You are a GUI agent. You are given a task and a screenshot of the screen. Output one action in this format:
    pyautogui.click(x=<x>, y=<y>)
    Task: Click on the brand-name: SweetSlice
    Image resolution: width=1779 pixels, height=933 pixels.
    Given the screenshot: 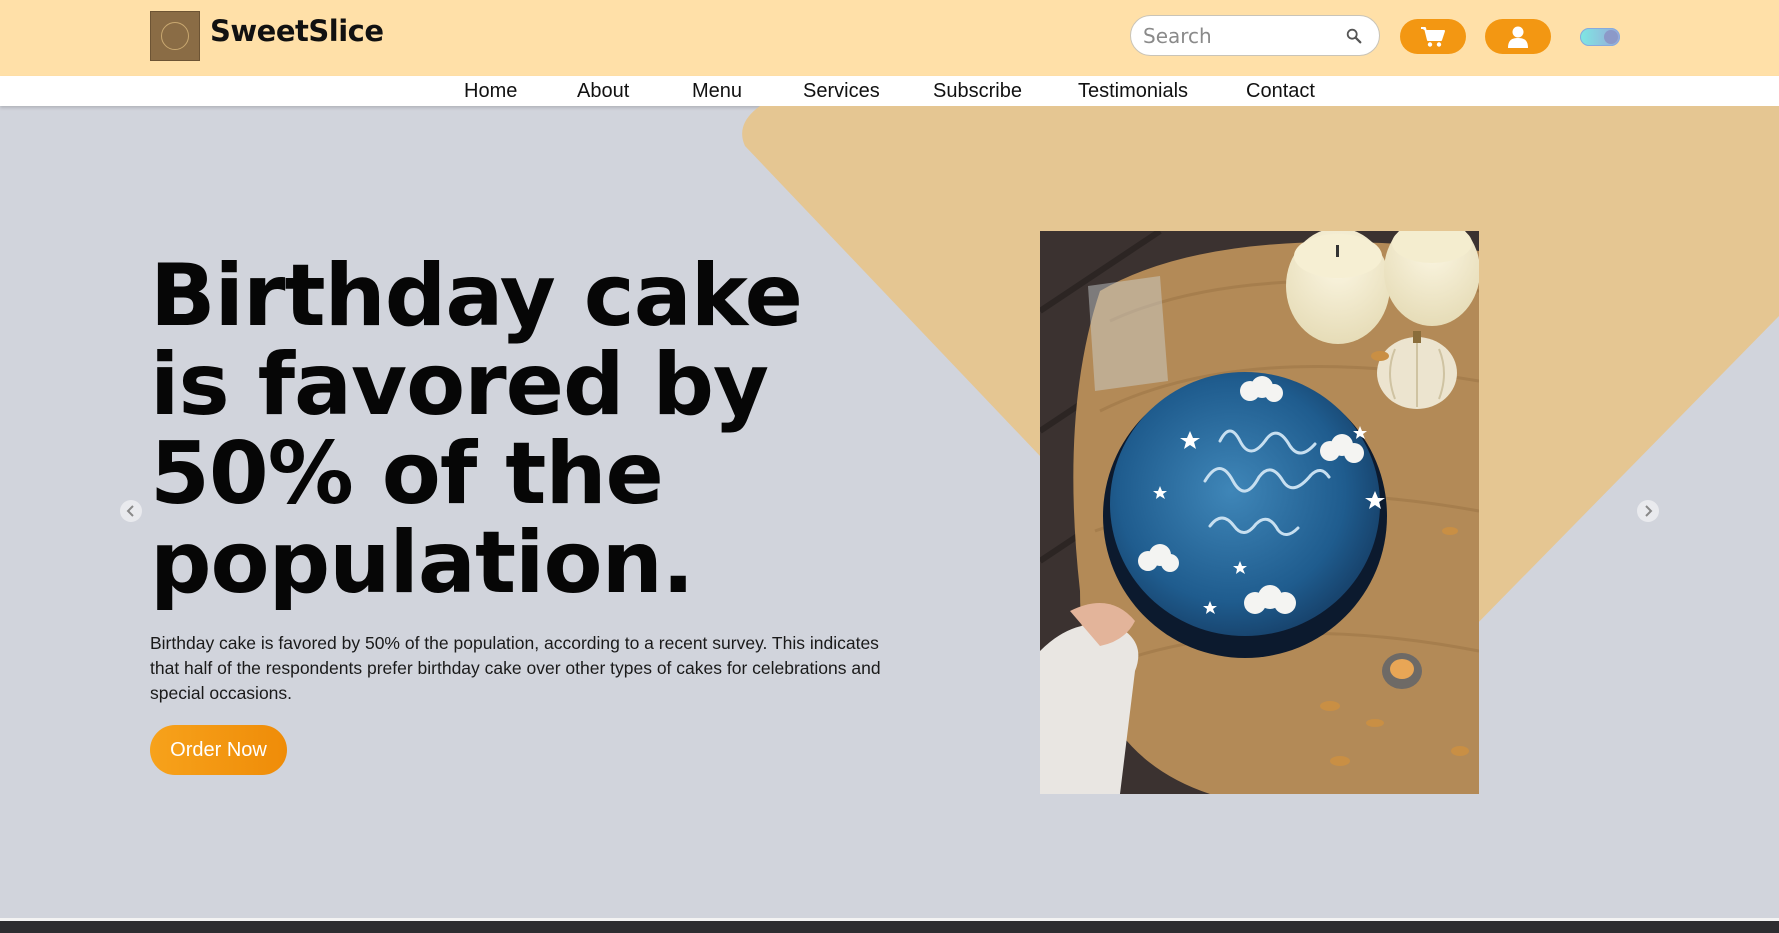 What is the action you would take?
    pyautogui.click(x=297, y=31)
    